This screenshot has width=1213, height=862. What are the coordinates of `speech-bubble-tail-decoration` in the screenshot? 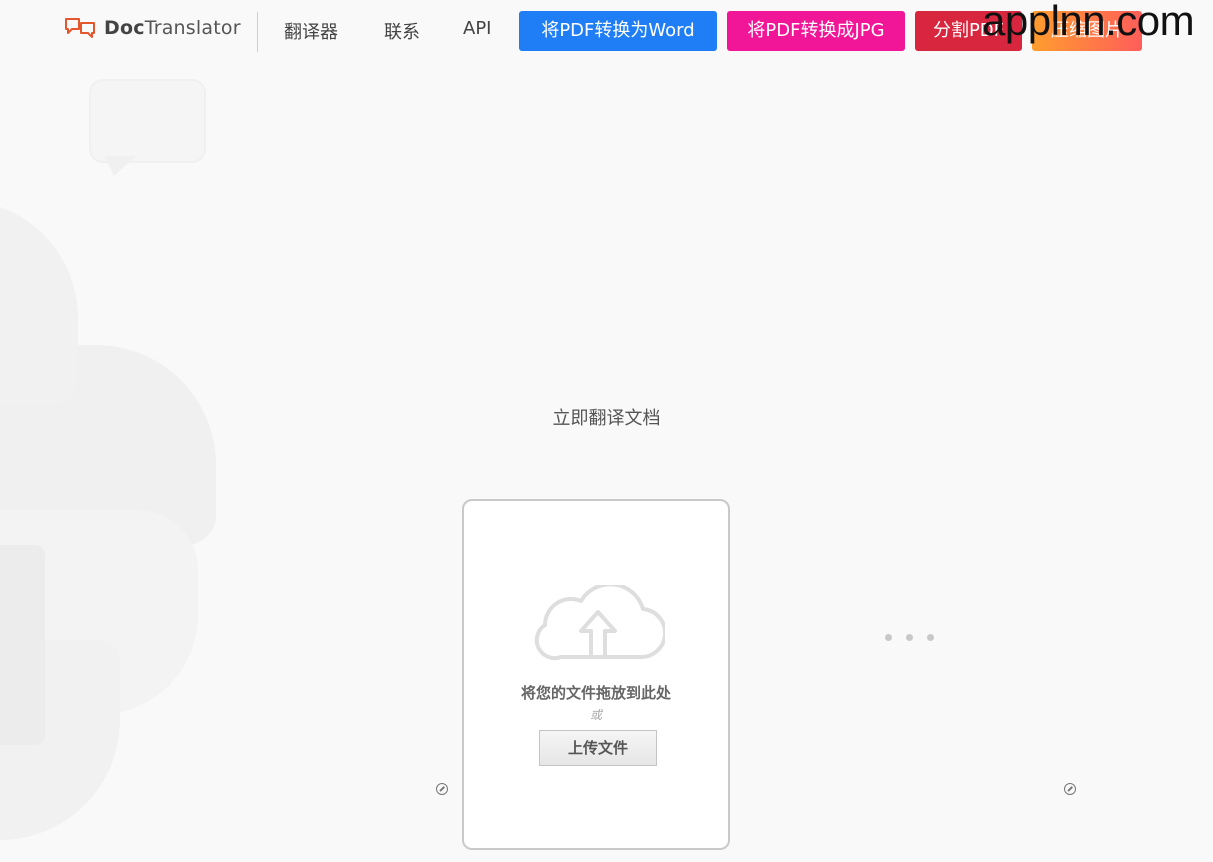 It's located at (120, 166).